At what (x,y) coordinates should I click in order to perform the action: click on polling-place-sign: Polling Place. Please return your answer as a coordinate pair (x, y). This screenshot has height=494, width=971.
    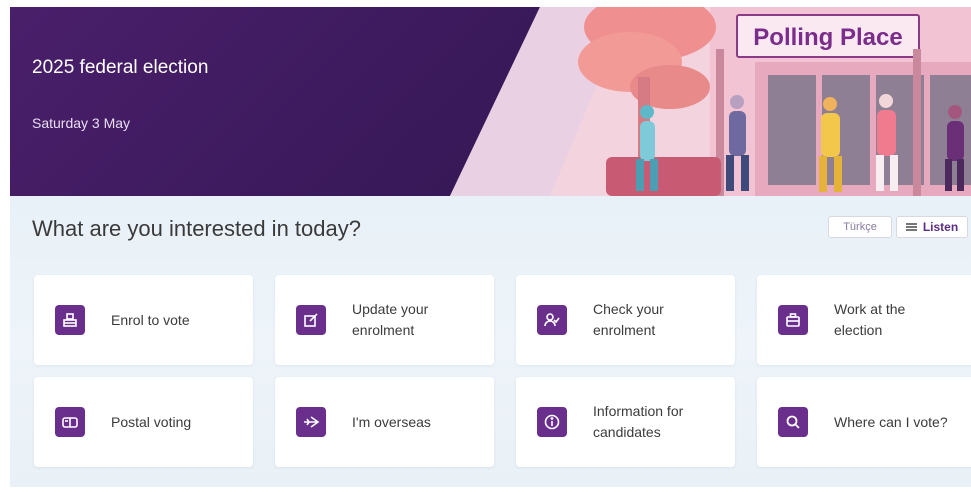
    Looking at the image, I should click on (827, 37).